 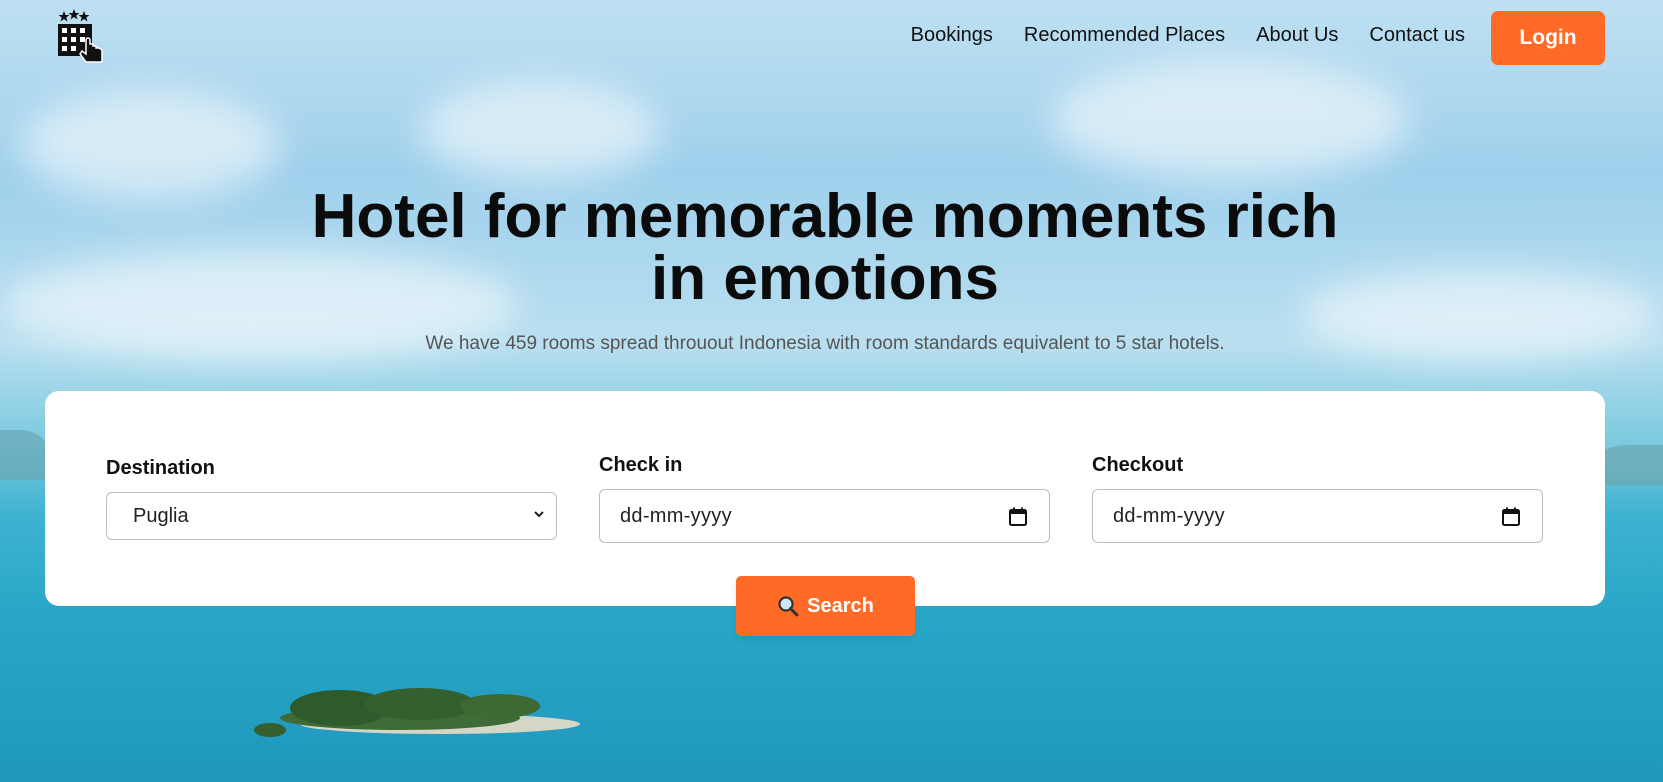 What do you see at coordinates (160, 468) in the screenshot?
I see `destination-label: Destination` at bounding box center [160, 468].